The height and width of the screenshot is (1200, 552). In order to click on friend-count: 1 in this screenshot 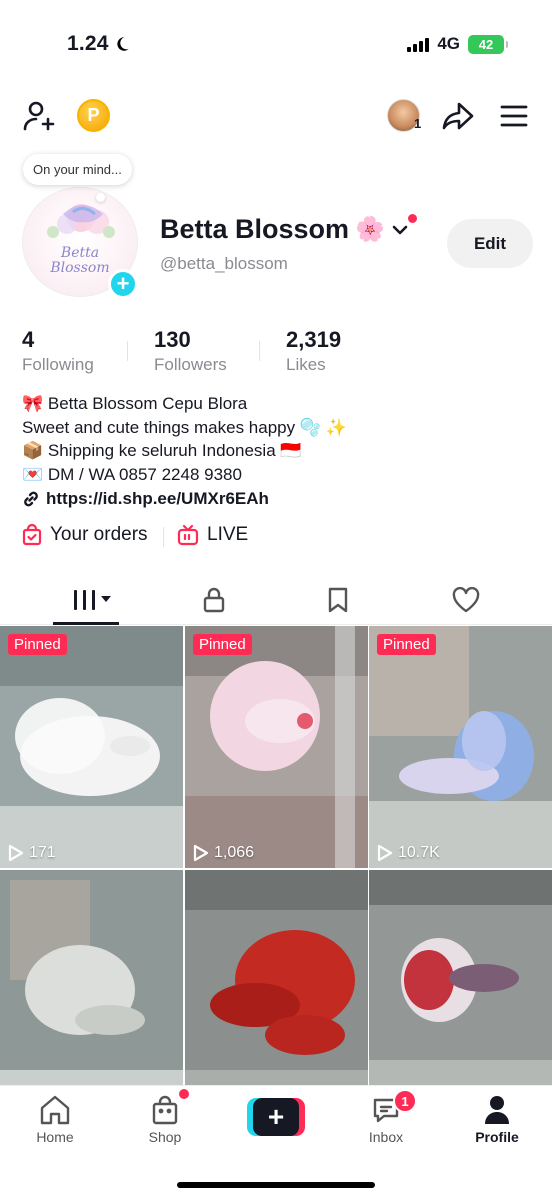, I will do `click(418, 123)`.